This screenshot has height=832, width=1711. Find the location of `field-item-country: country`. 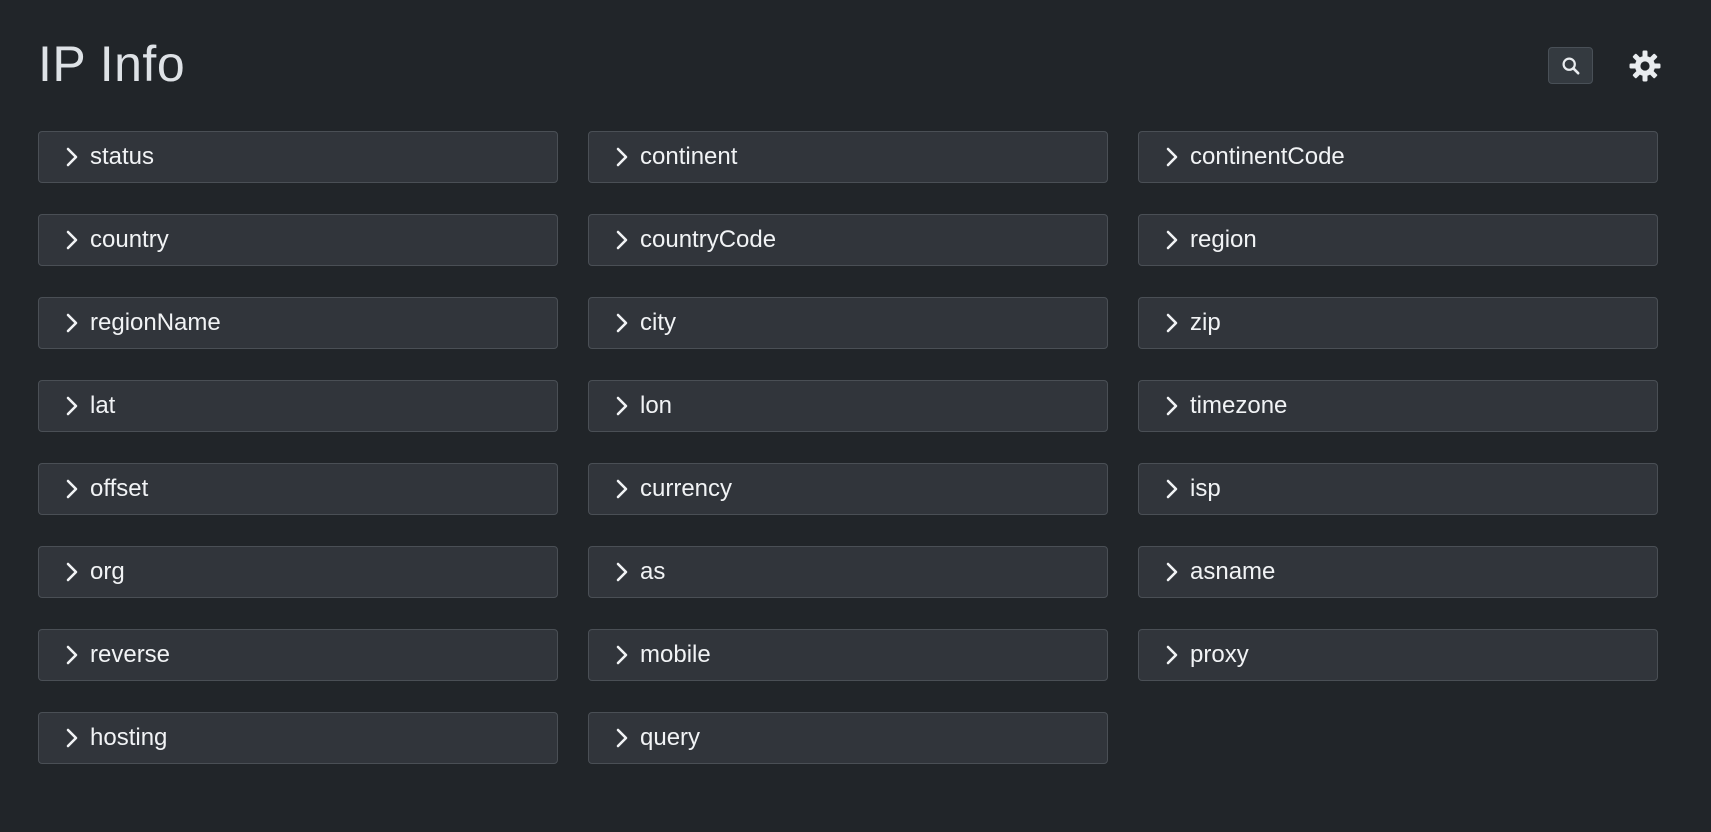

field-item-country: country is located at coordinates (298, 240).